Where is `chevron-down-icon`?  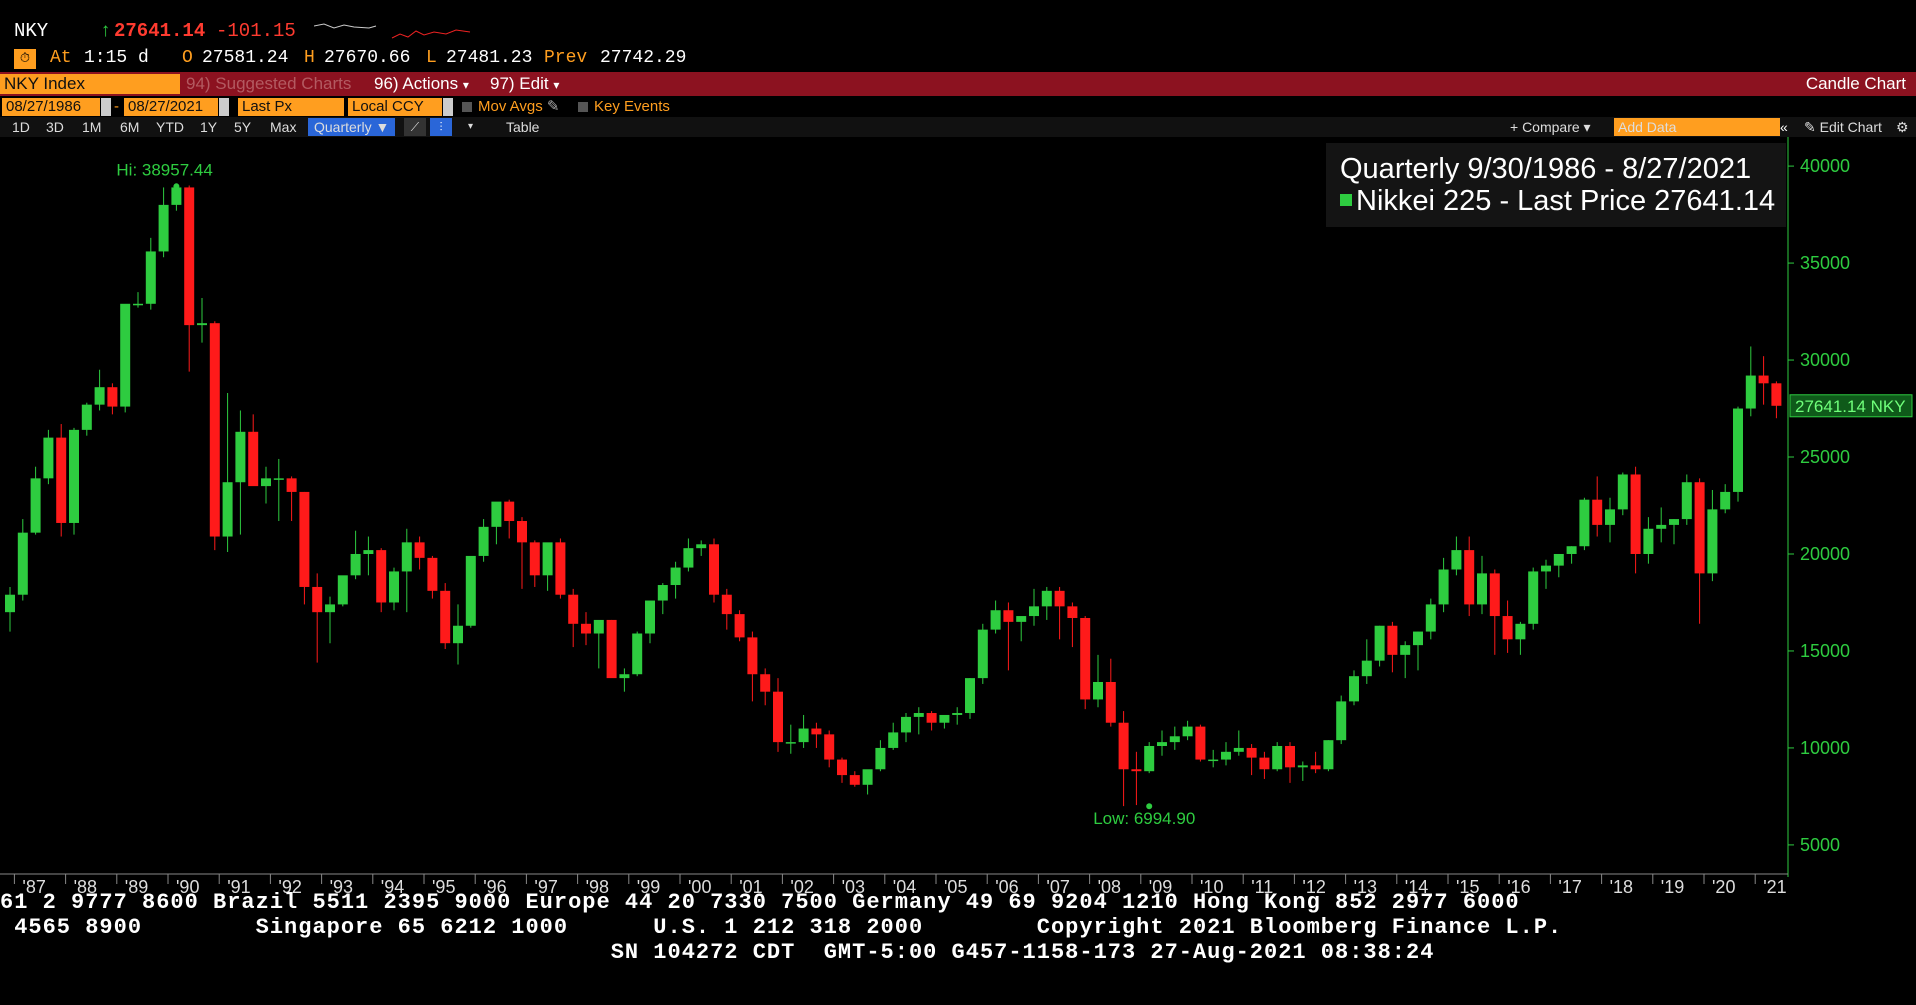 chevron-down-icon is located at coordinates (448, 107).